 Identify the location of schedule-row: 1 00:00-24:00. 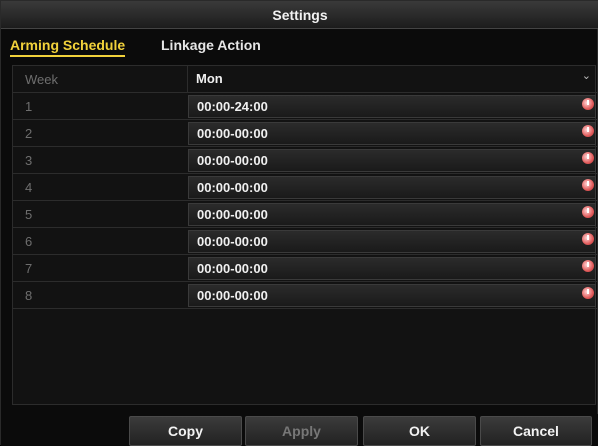
(305, 106).